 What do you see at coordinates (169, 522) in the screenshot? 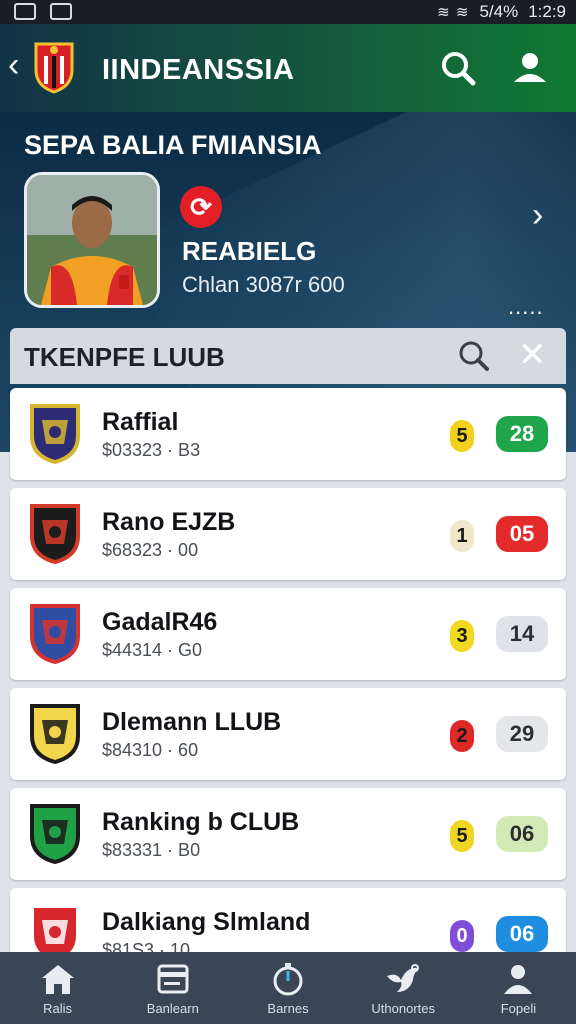
I see `club-name: Rano EJZB` at bounding box center [169, 522].